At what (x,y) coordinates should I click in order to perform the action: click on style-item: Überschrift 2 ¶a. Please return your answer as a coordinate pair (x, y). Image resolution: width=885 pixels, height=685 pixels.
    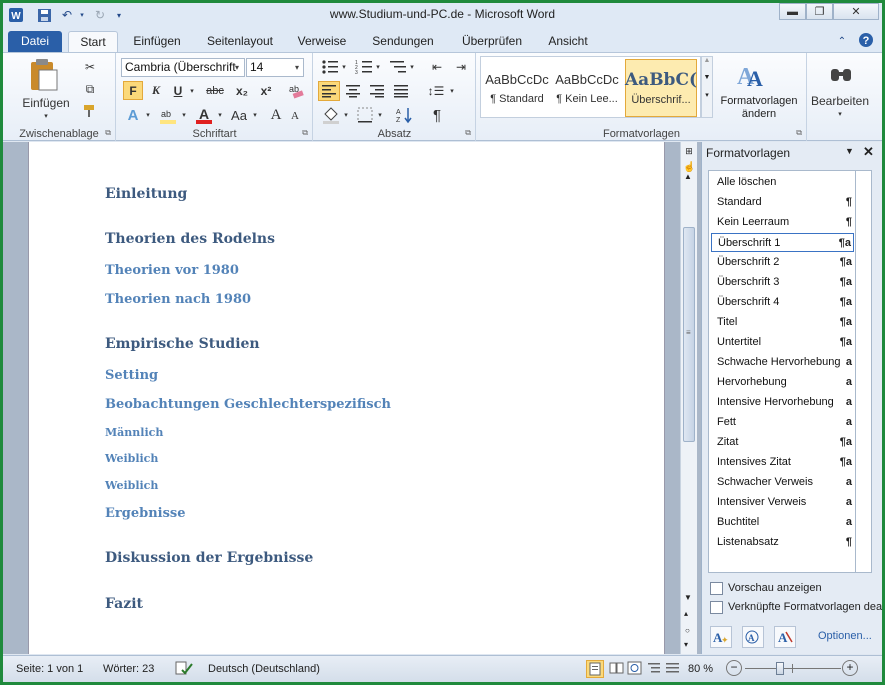
    Looking at the image, I should click on (782, 262).